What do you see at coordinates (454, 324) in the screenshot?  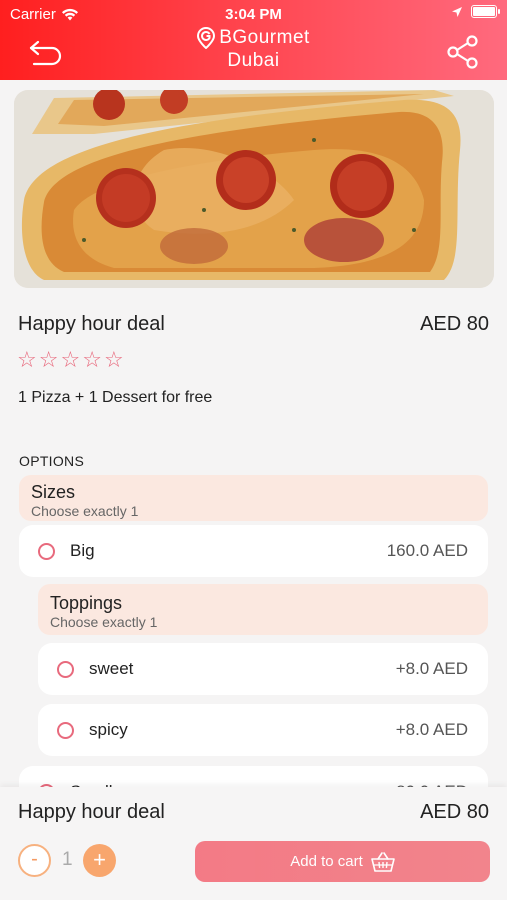 I see `item-price: AED 80` at bounding box center [454, 324].